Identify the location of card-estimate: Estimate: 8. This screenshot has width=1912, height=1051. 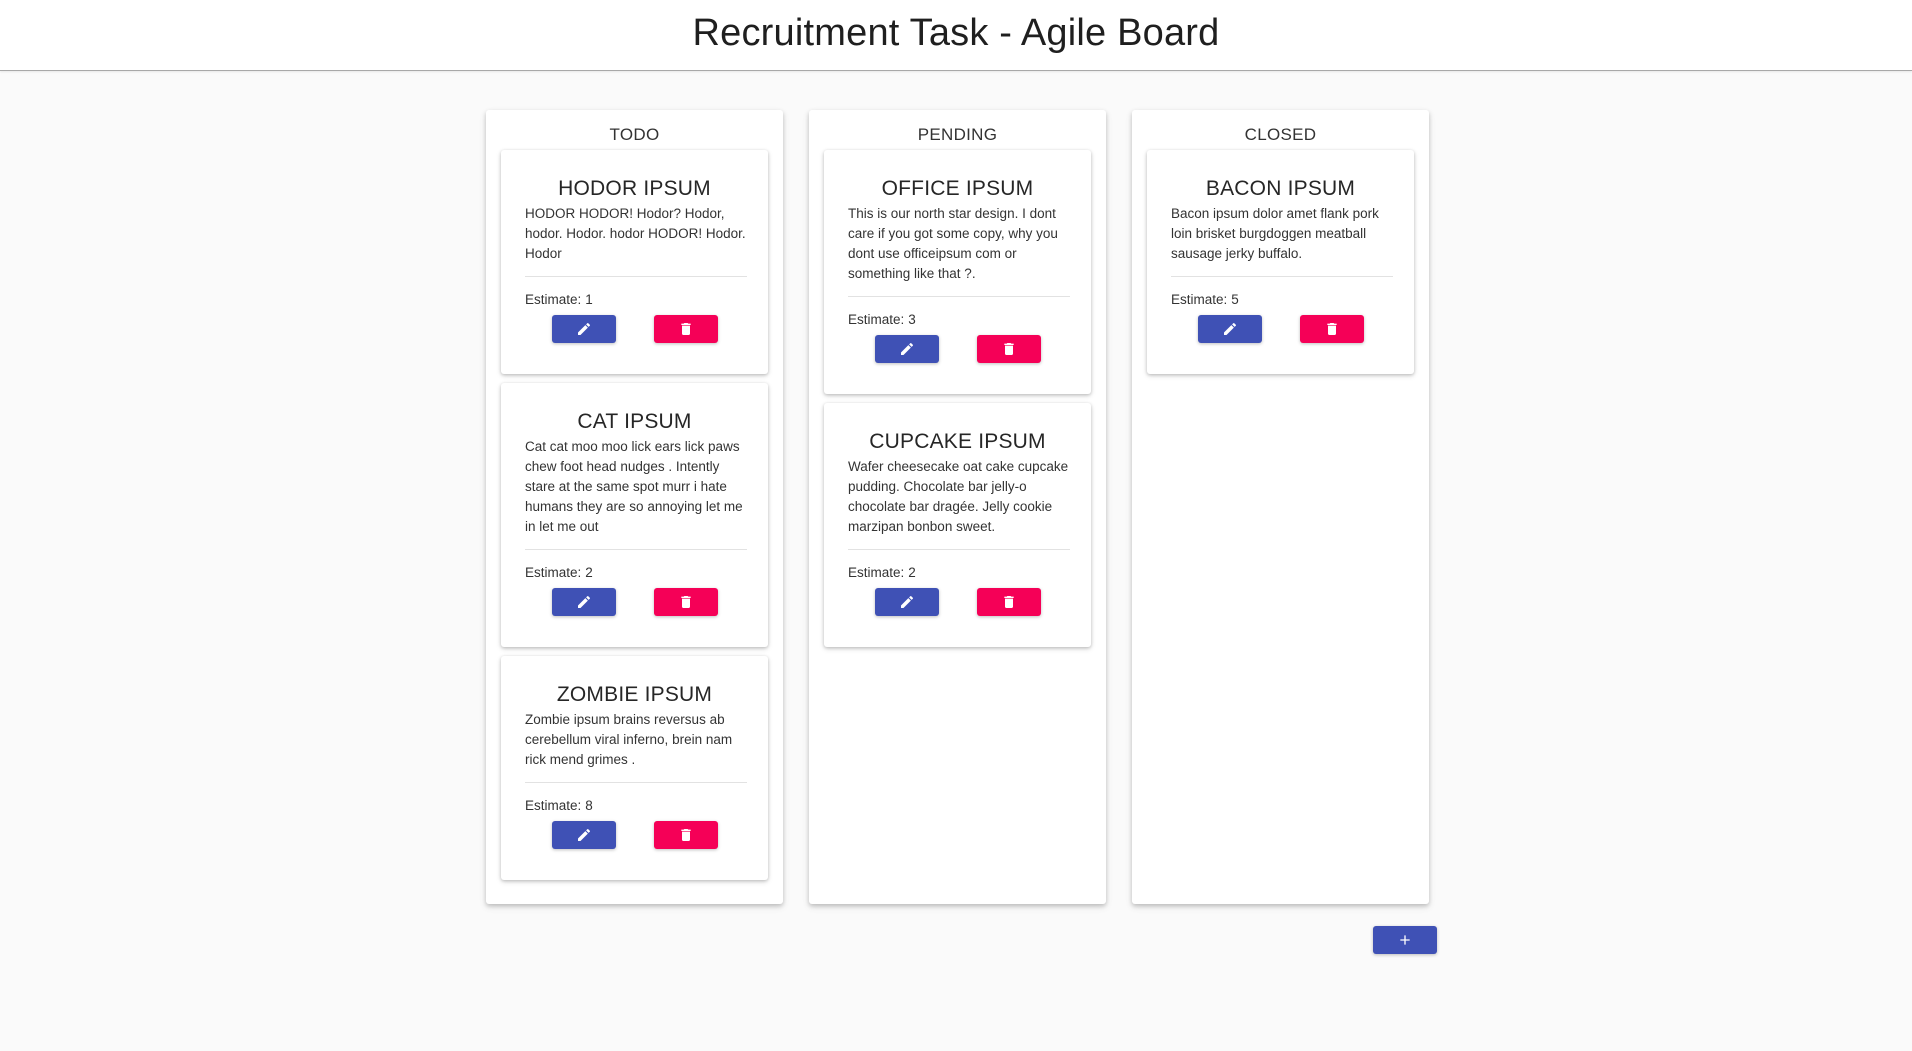
(559, 806).